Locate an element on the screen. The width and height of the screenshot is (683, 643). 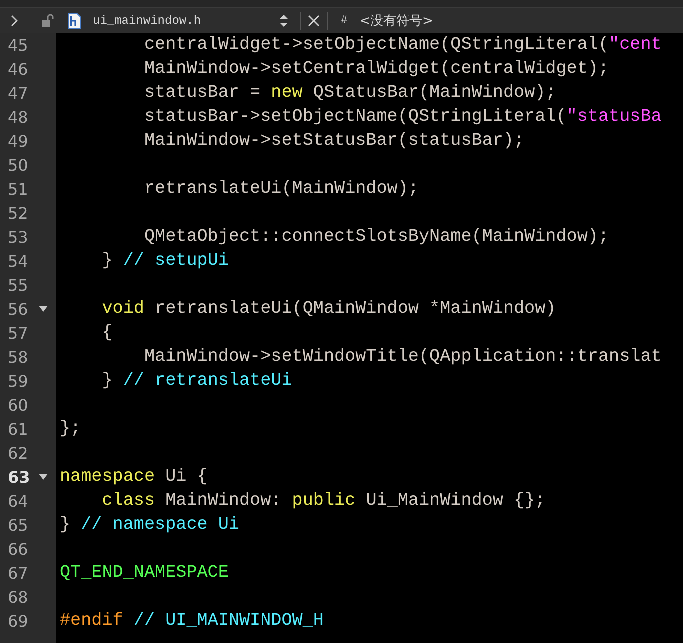
line-number: 64 is located at coordinates (18, 501).